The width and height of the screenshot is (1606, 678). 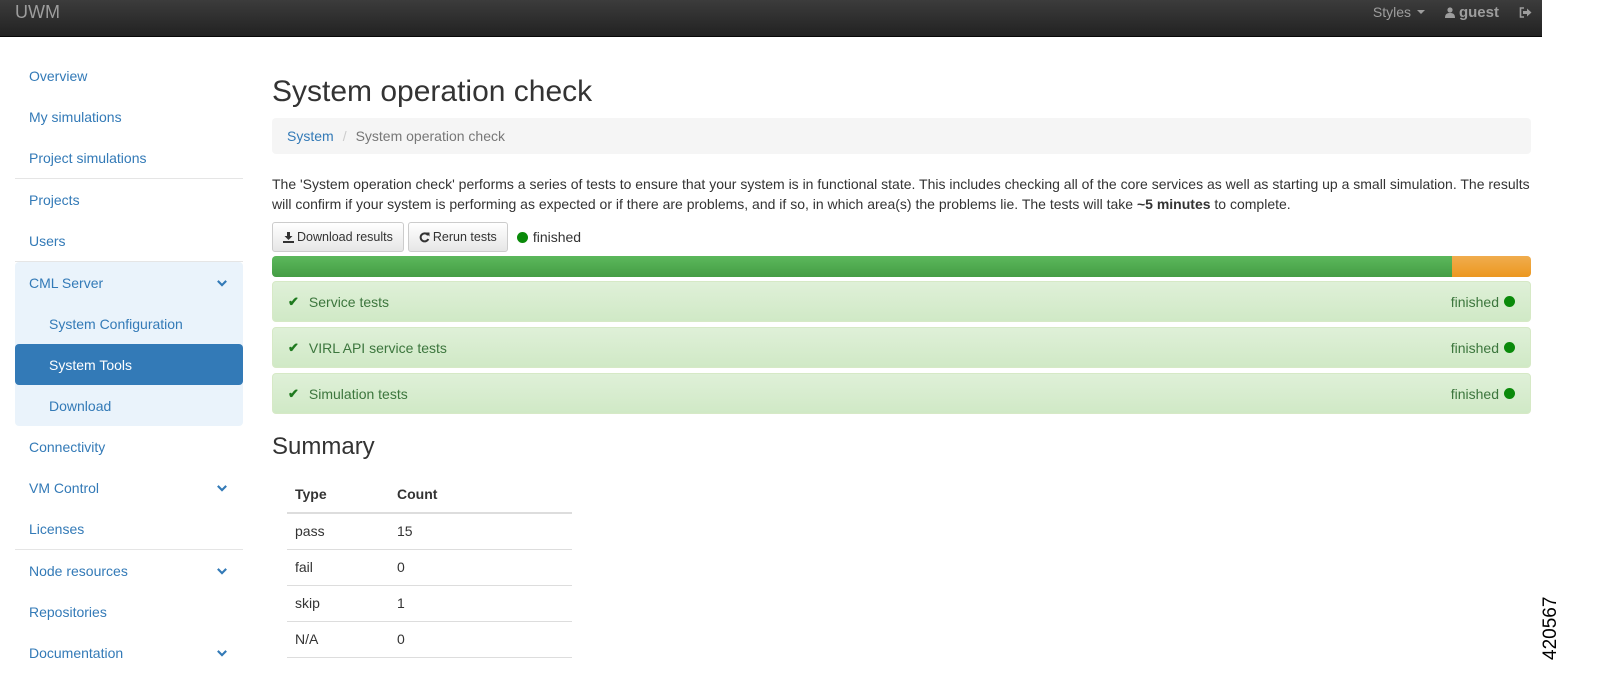 What do you see at coordinates (88, 157) in the screenshot?
I see `sidebar-item-label: Project simulations` at bounding box center [88, 157].